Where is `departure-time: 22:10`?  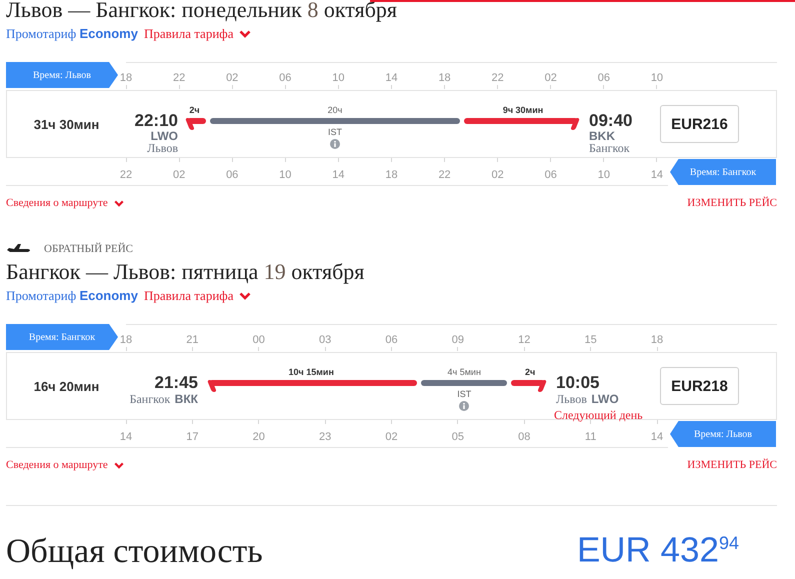
departure-time: 22:10 is located at coordinates (156, 120).